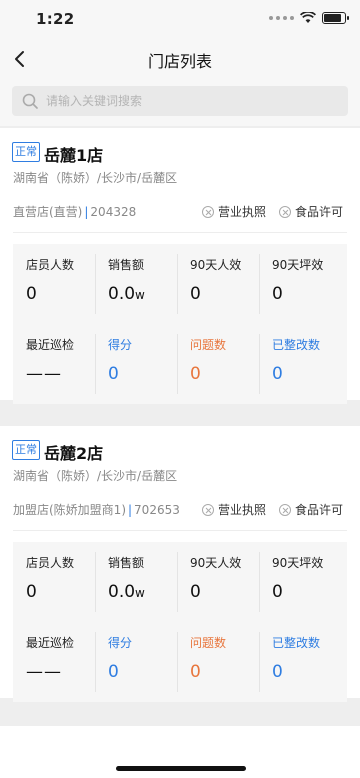  Describe the element at coordinates (48, 212) in the screenshot. I see `store-type: 直营店(直营)` at that location.